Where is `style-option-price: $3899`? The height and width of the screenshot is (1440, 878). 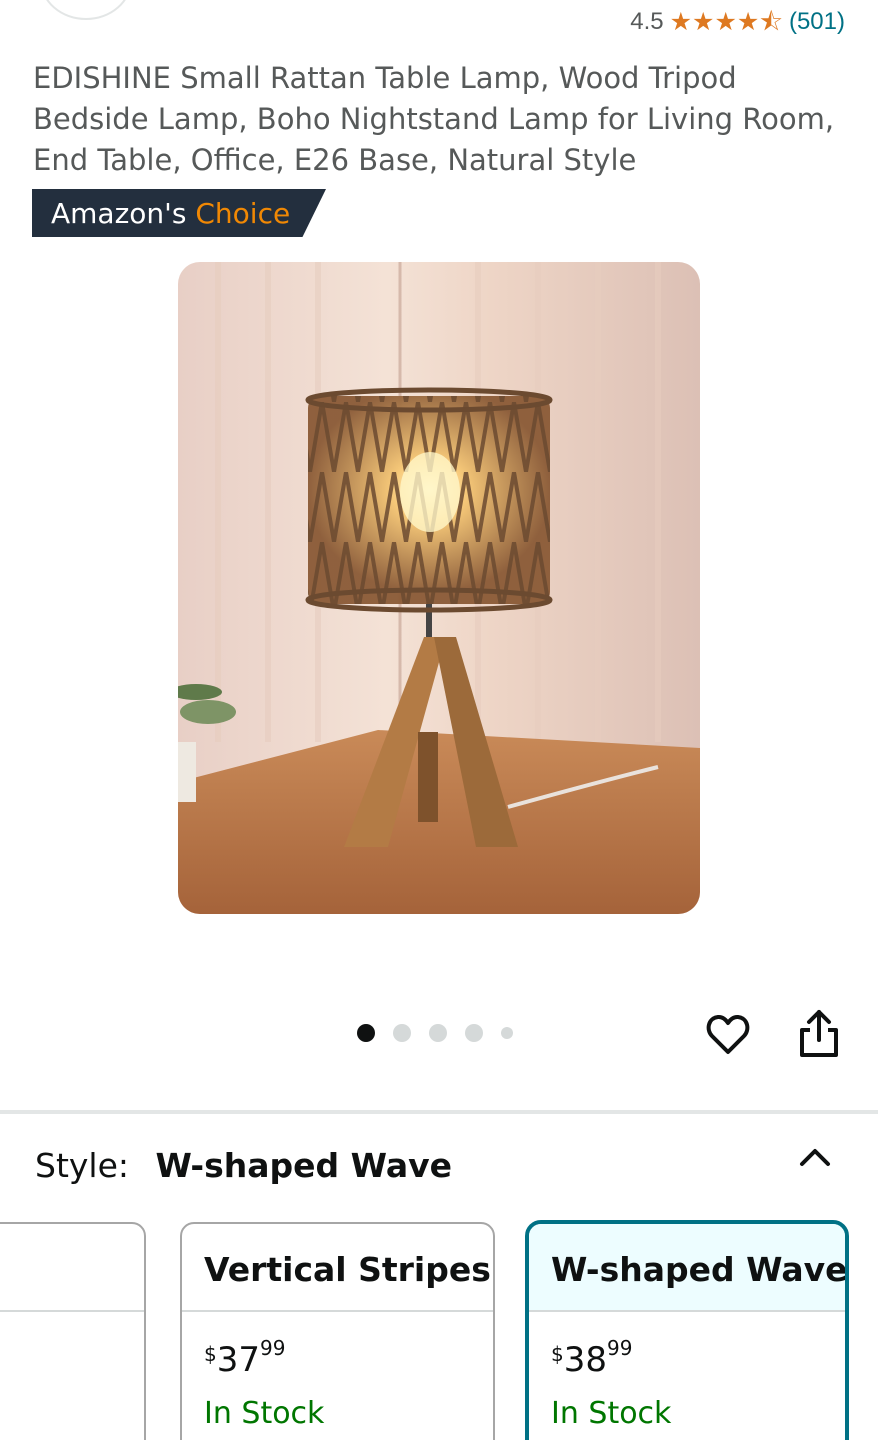
style-option-price: $3899 is located at coordinates (687, 1346).